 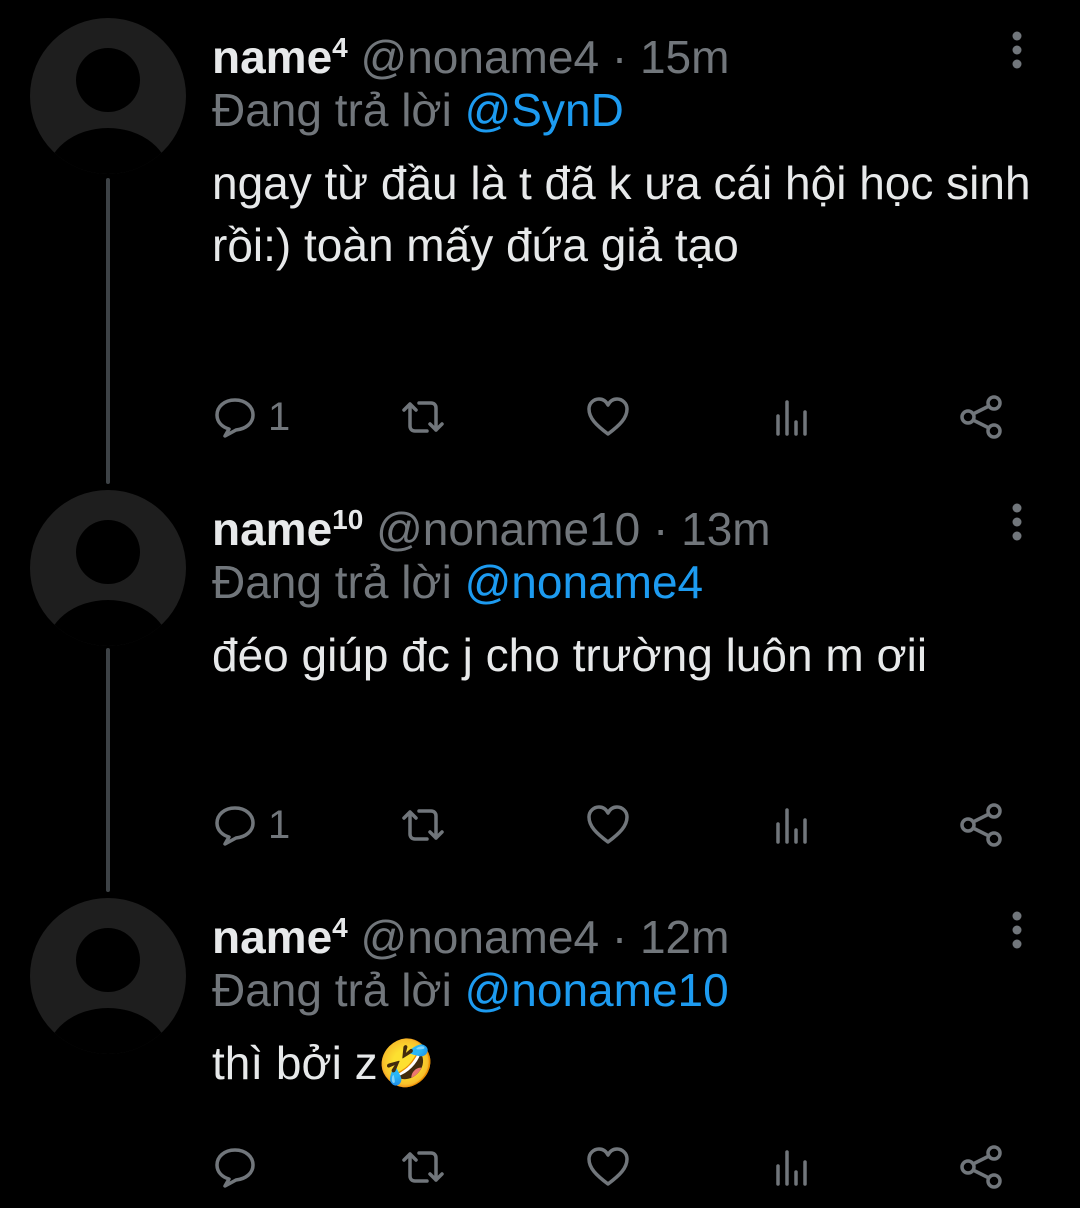 I want to click on reply-mention-link: @noname10, so click(x=597, y=990).